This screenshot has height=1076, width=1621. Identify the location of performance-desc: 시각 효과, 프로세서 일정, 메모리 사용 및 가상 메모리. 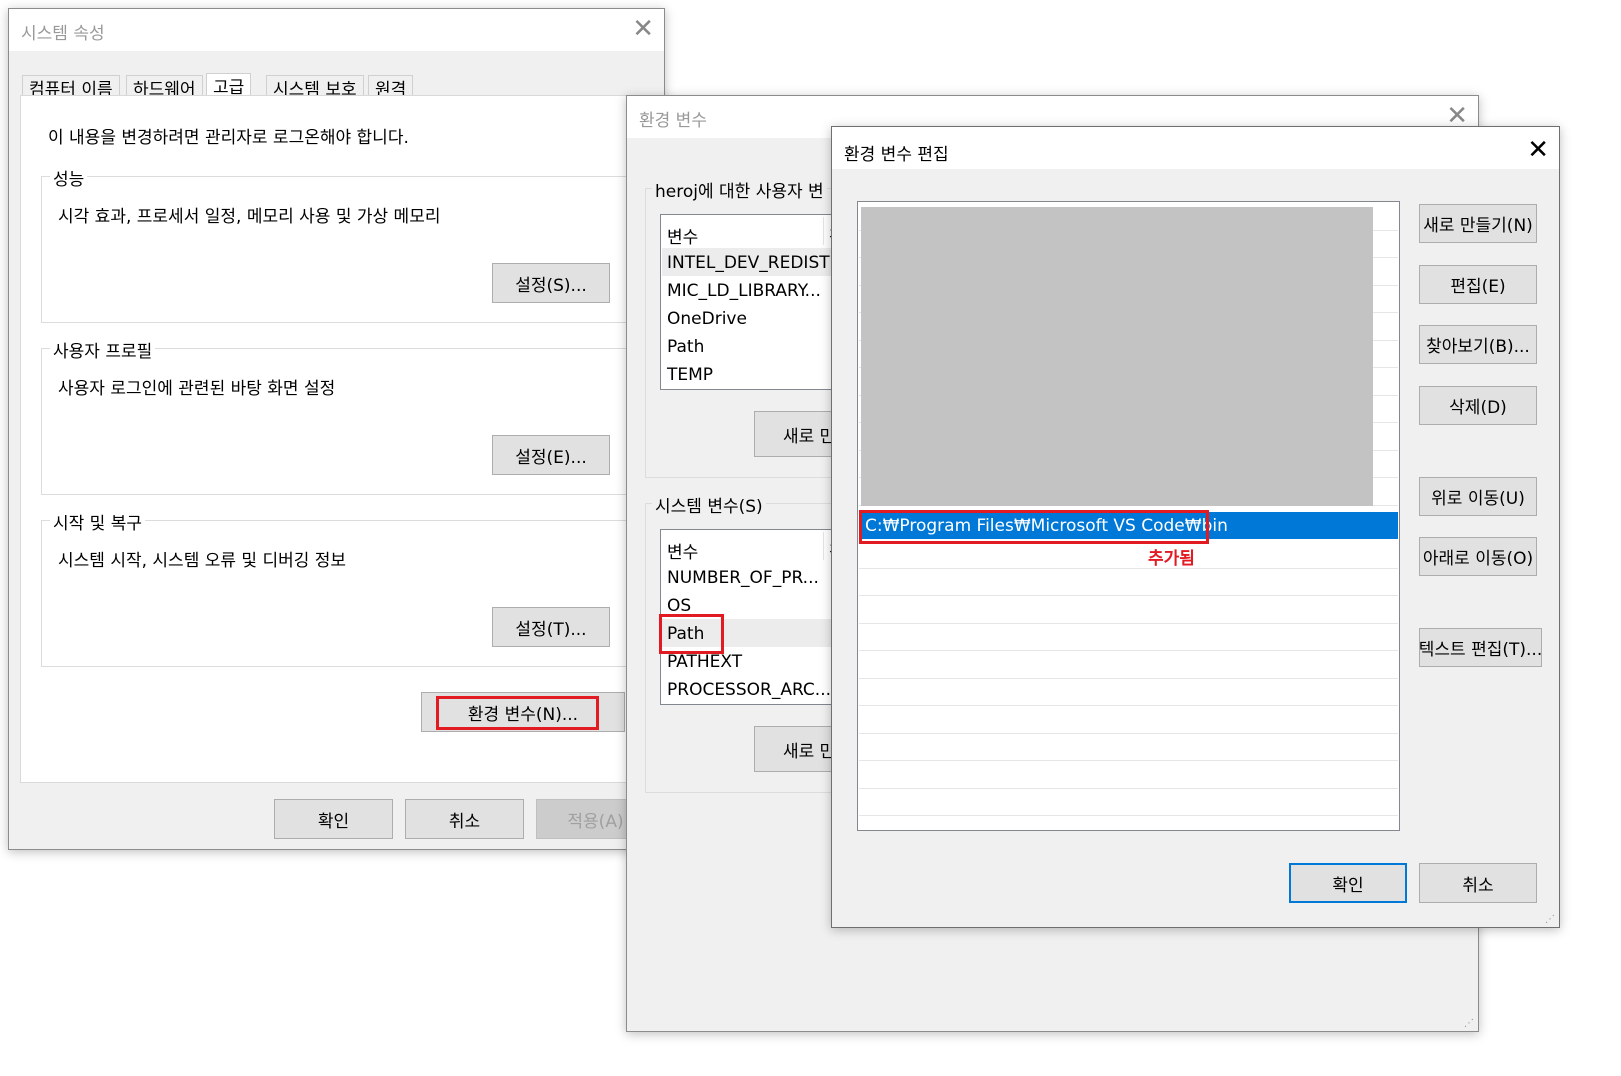
(249, 217).